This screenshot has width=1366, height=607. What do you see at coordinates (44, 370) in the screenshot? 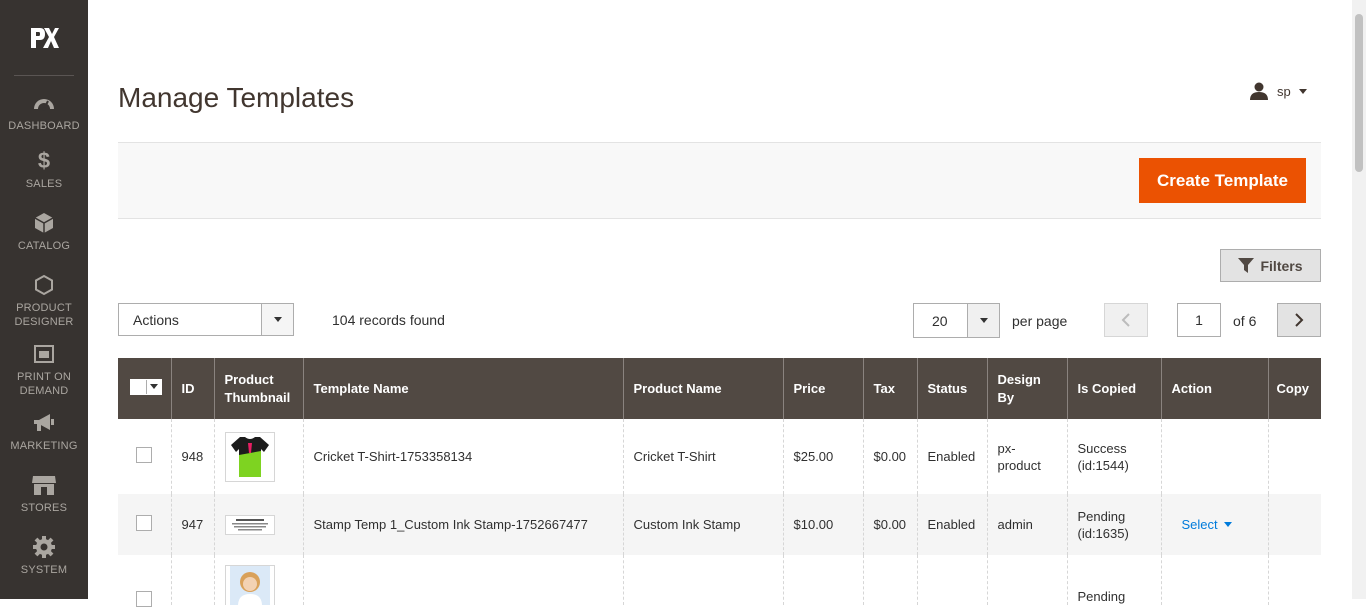
I see `sidebar-item-print-on-demand: PRINT ON DEMAND` at bounding box center [44, 370].